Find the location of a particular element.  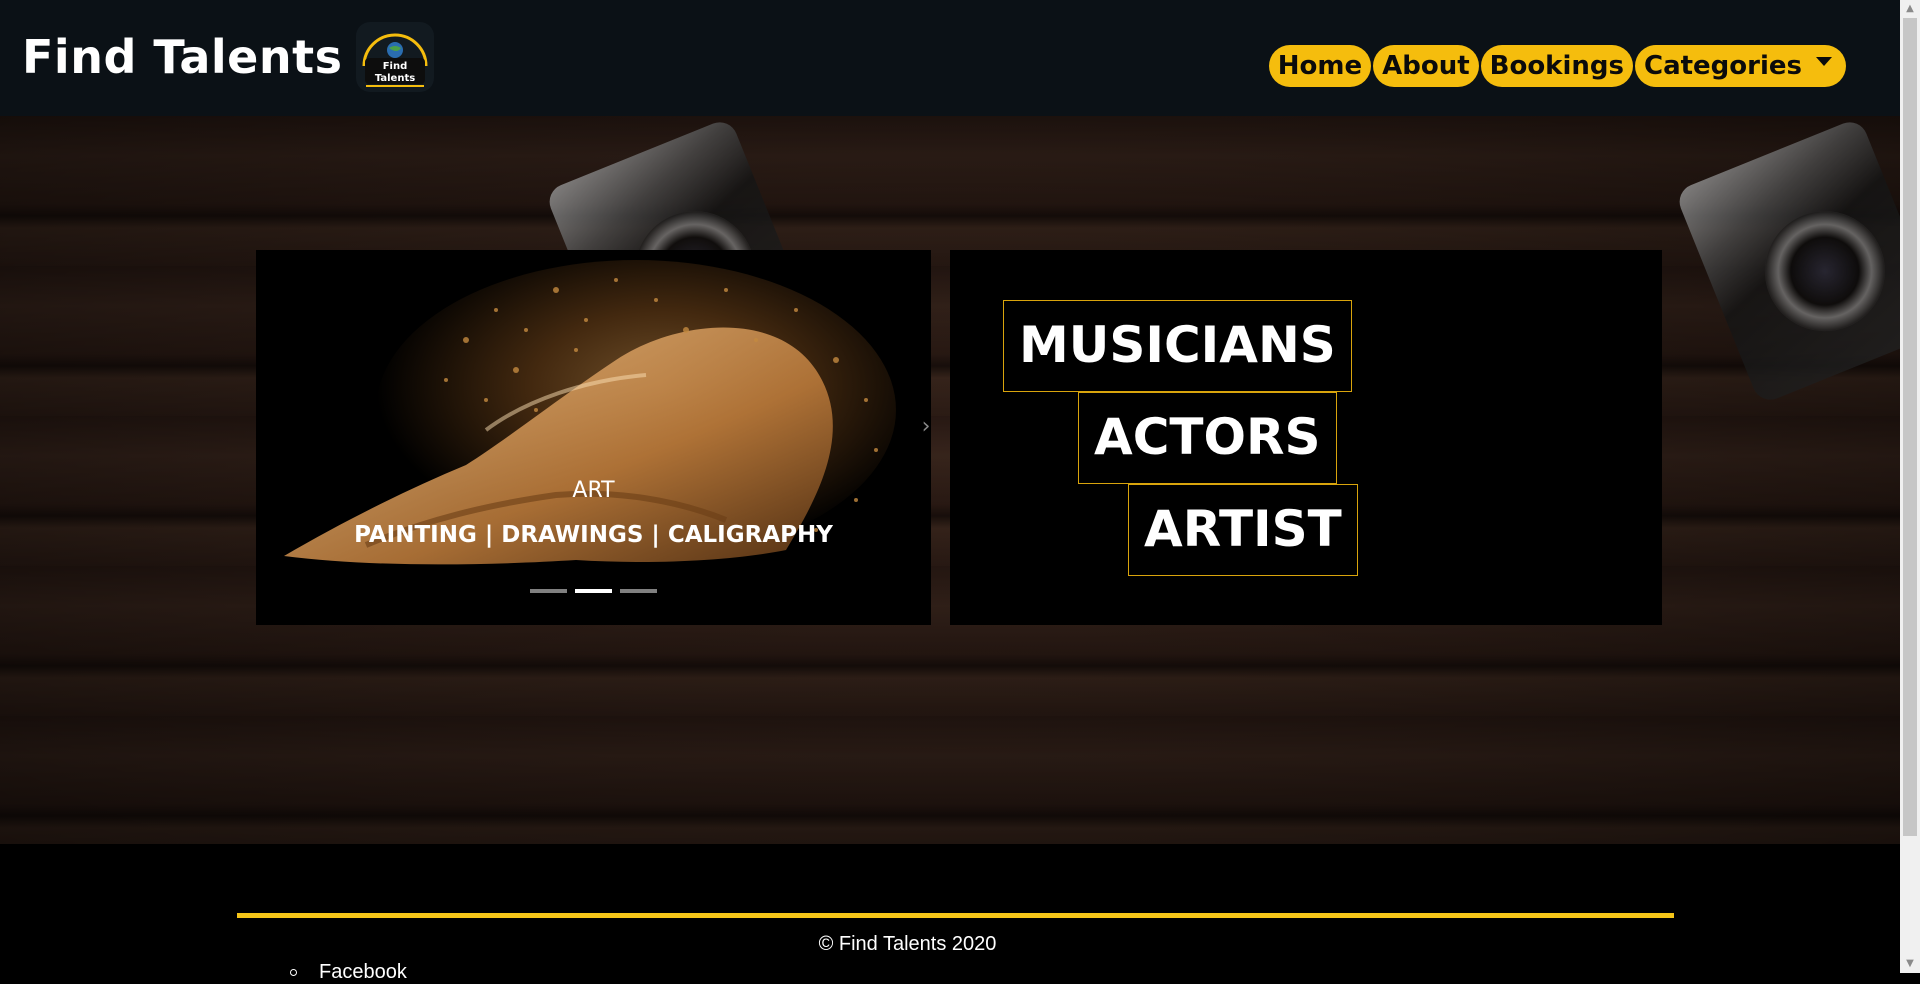

brand-title: Find Talents is located at coordinates (182, 57).